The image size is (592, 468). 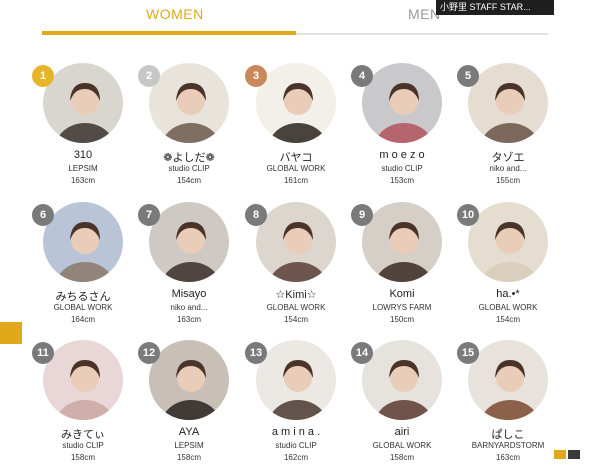 What do you see at coordinates (508, 158) in the screenshot?
I see `staff-name: タゾエ` at bounding box center [508, 158].